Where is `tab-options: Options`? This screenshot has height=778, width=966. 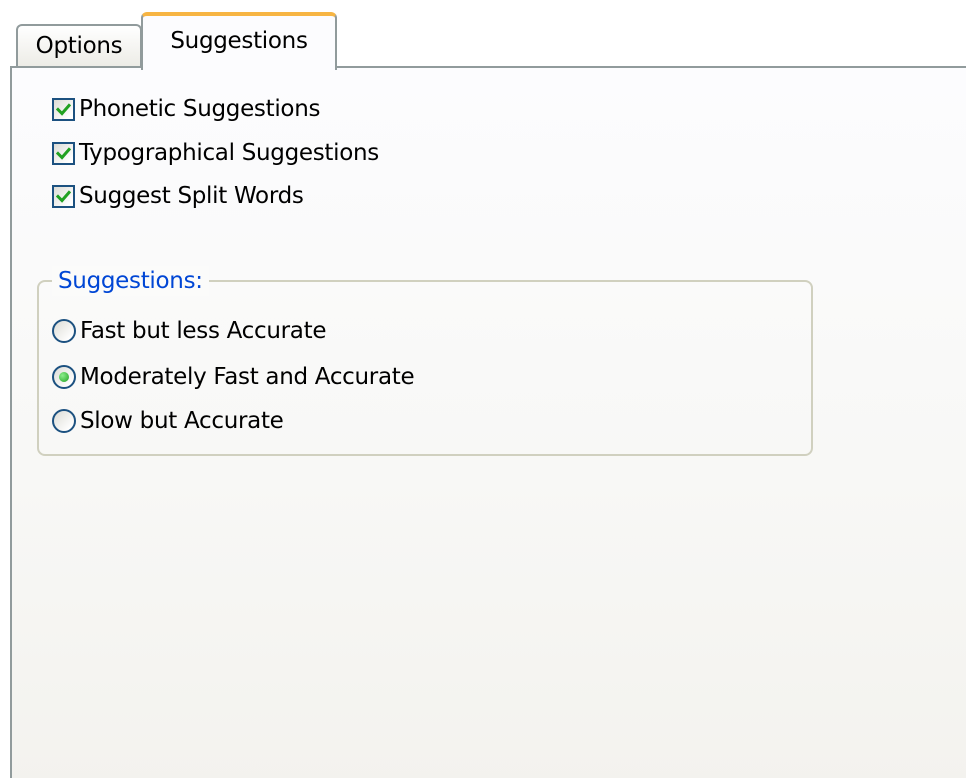 tab-options: Options is located at coordinates (79, 46).